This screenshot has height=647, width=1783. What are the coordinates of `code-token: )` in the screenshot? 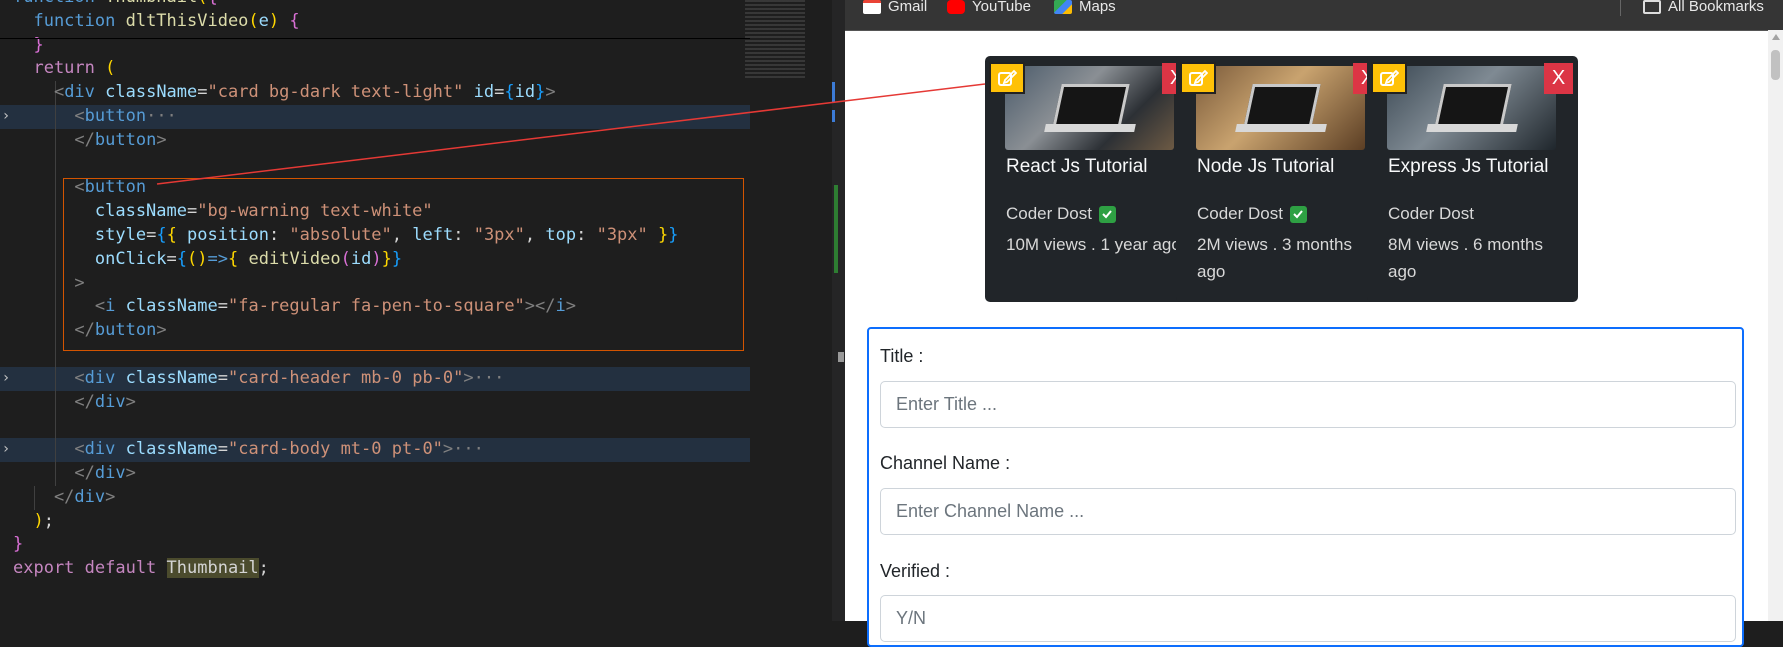 It's located at (28, 520).